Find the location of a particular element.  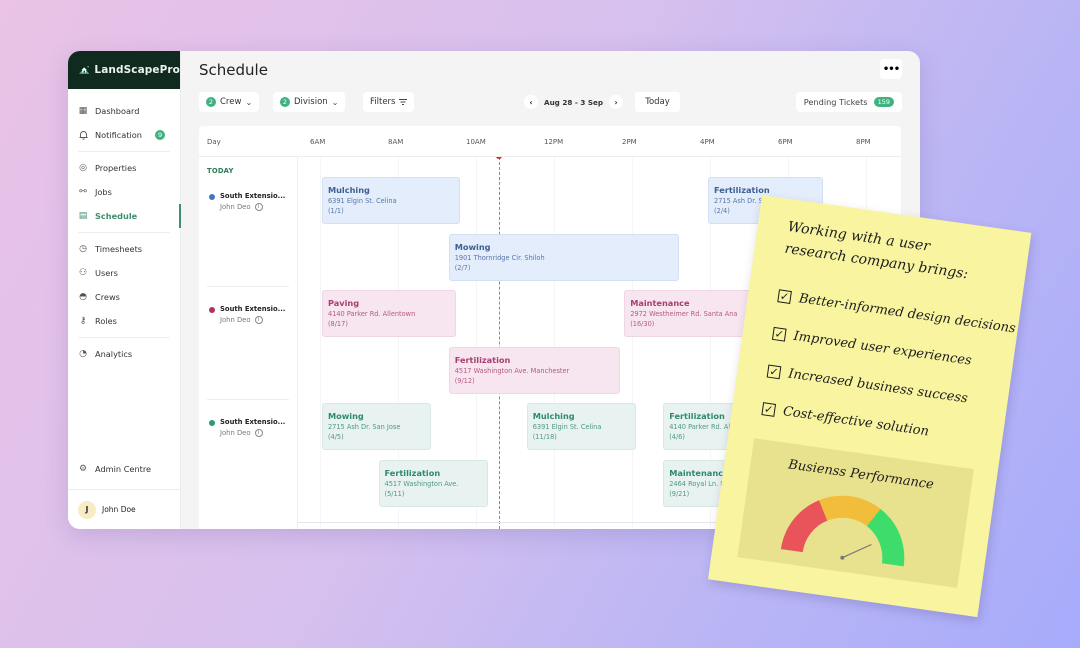

day-column-header: Day is located at coordinates (214, 142).